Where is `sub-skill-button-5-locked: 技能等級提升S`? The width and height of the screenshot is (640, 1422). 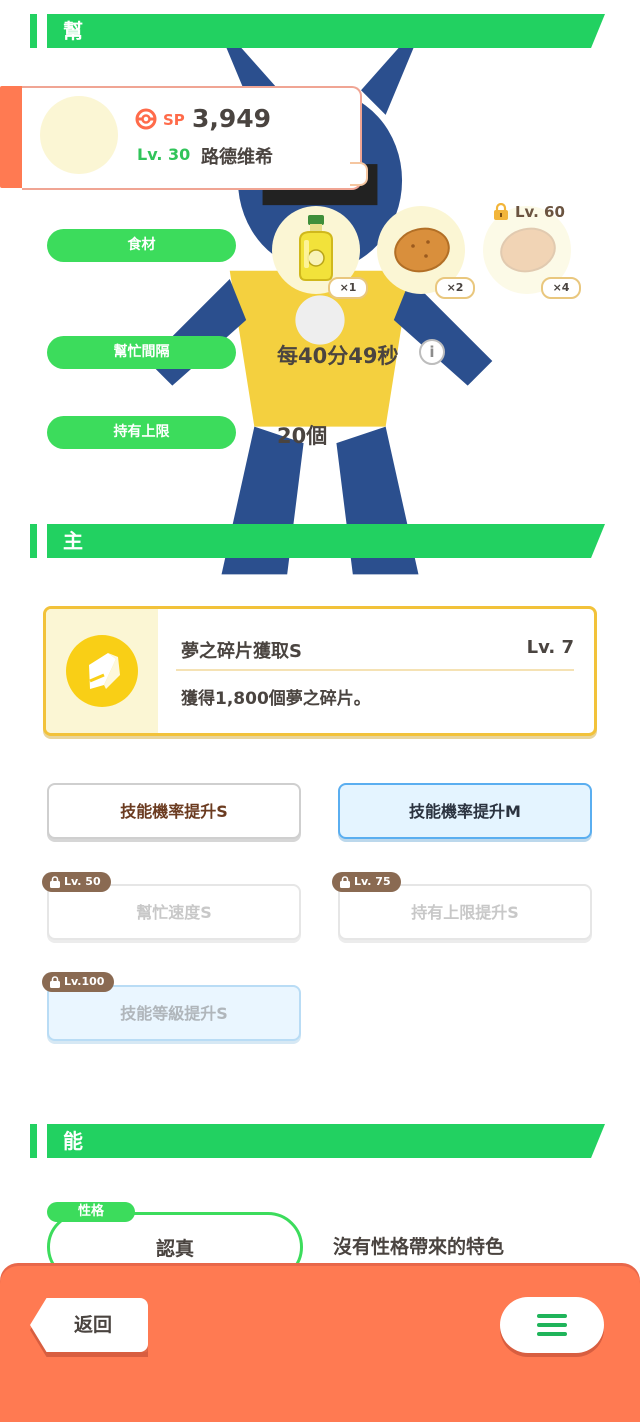
sub-skill-button-5-locked: 技能等級提升S is located at coordinates (174, 1013).